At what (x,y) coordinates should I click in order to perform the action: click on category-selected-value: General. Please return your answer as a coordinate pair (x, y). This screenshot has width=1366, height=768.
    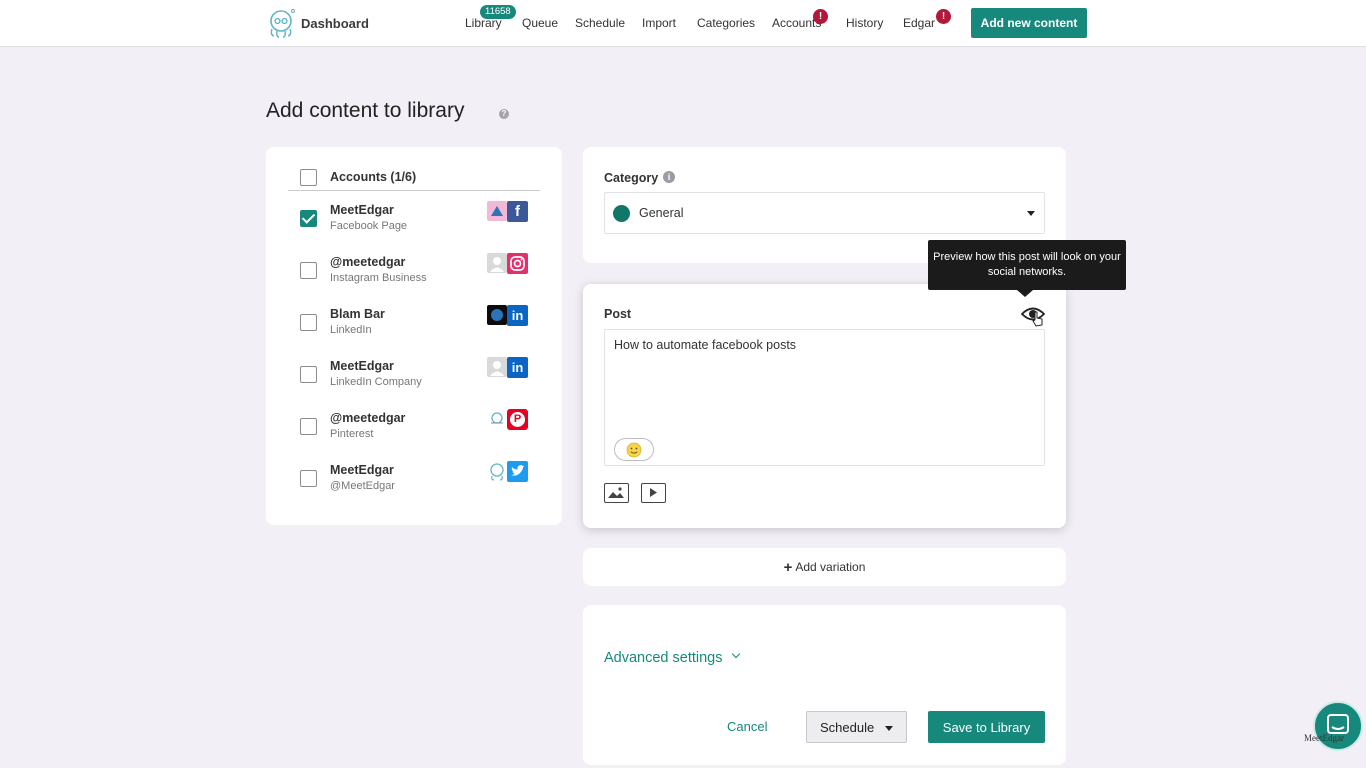
    Looking at the image, I should click on (661, 213).